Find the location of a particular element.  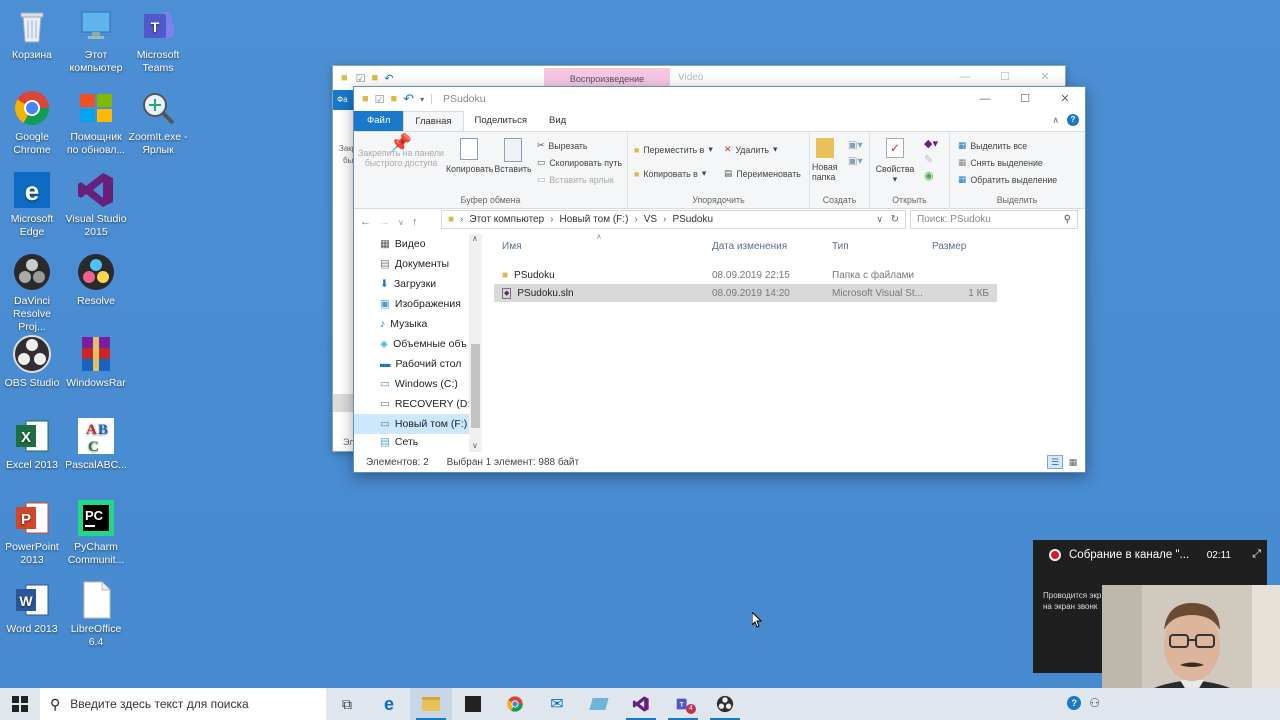

refresh-icon: ↻ is located at coordinates (895, 219).